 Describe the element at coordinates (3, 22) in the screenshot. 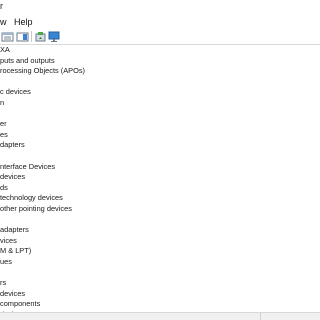

I see `menu-view: w` at that location.